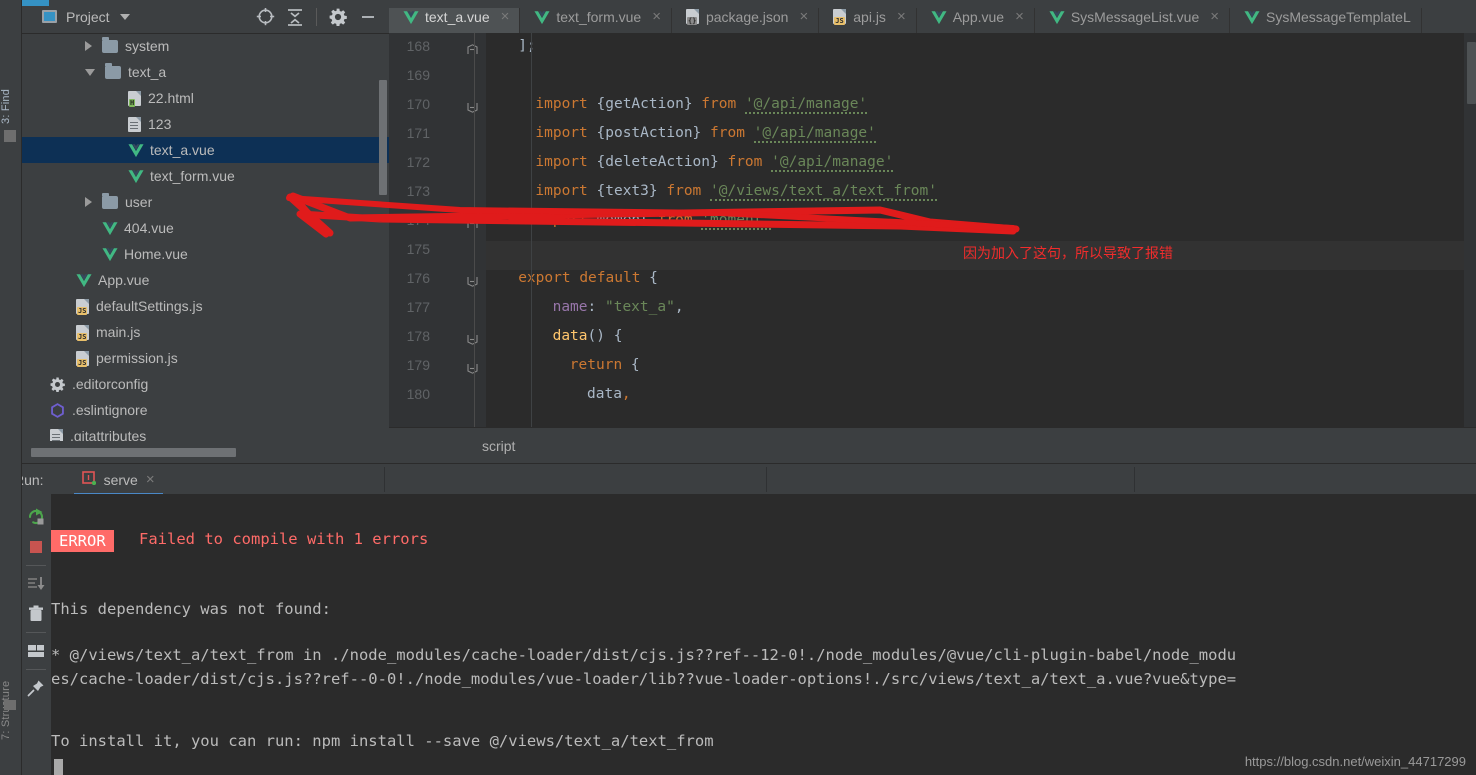  Describe the element at coordinates (205, 452) in the screenshot. I see `tree-horizontal-scrollbar` at that location.